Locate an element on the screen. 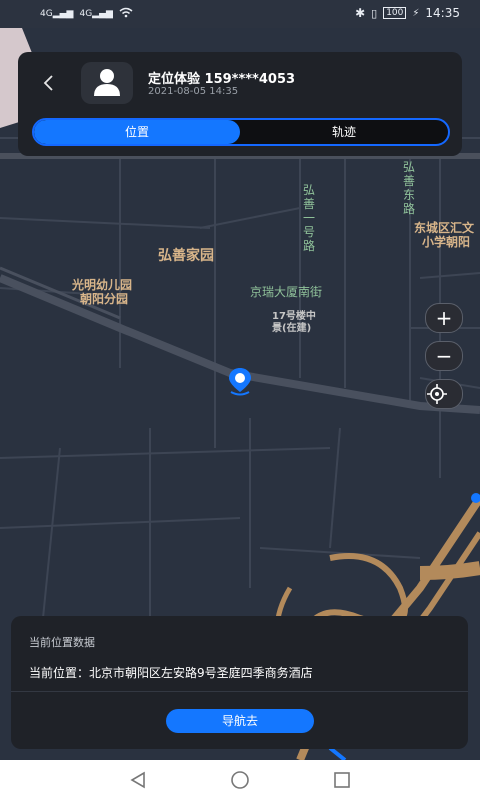  status-left: 4G▂▄▆ 4G▂▄▆ is located at coordinates (86, 14).